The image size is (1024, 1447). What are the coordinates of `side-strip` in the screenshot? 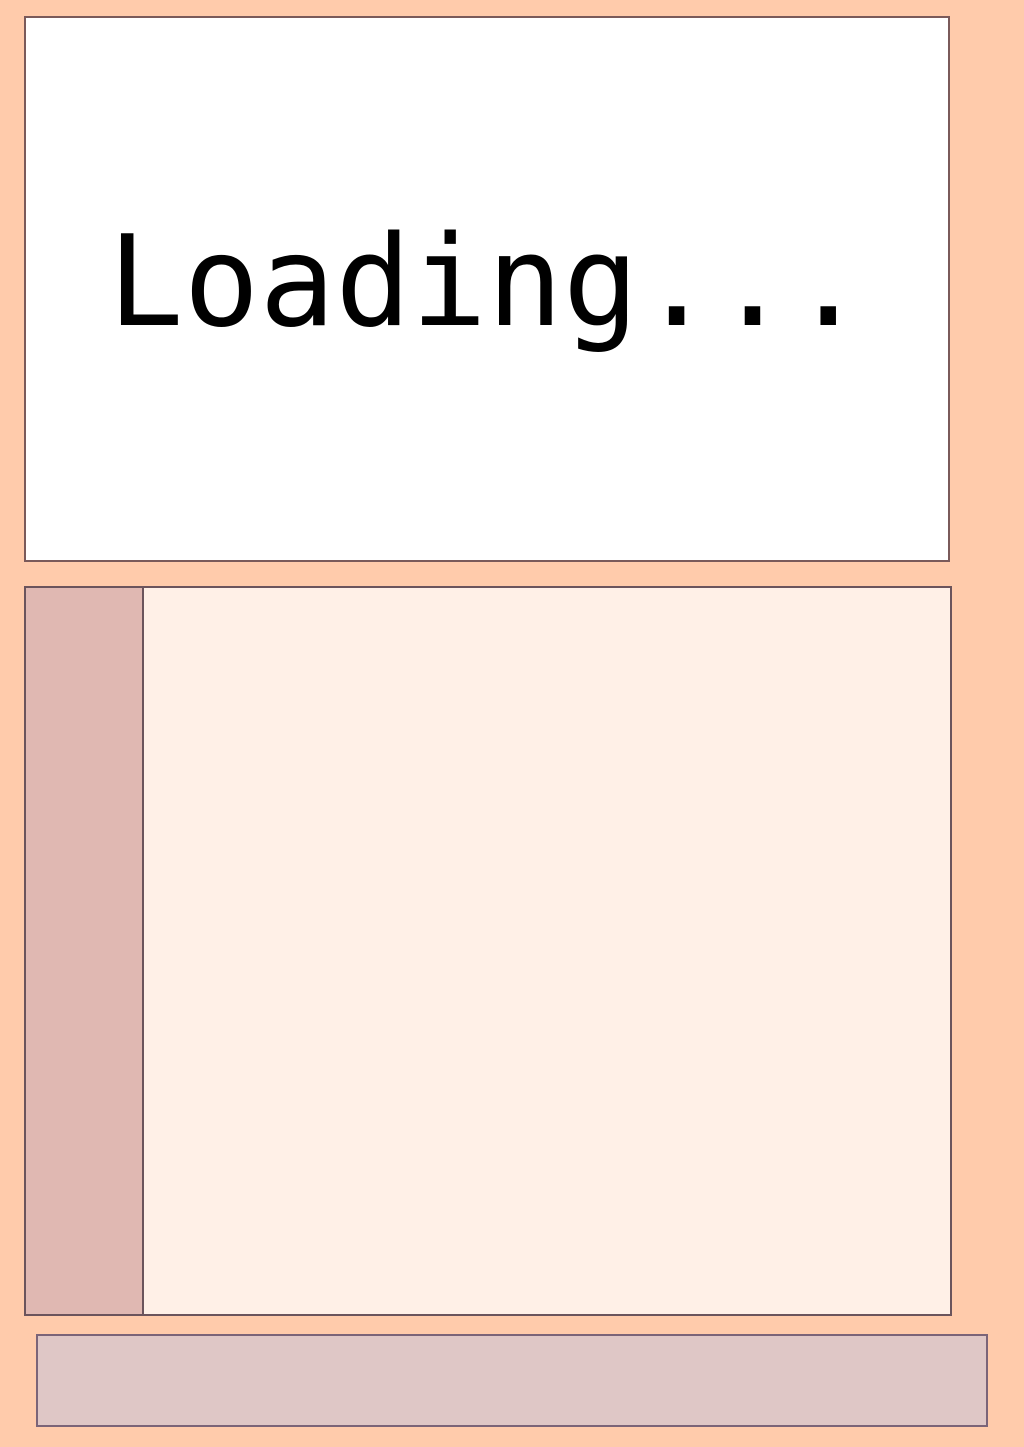 It's located at (85, 951).